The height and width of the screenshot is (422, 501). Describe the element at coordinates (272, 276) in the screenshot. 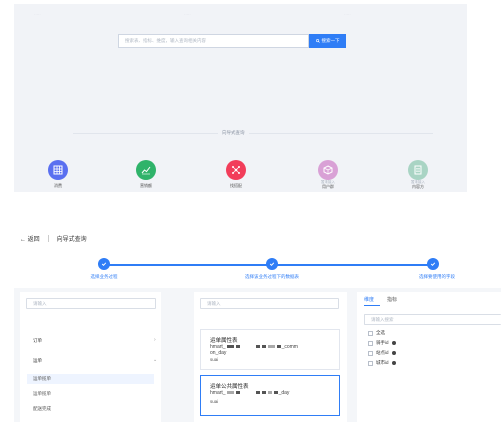

I see `step-label: 选择该业务过程下的数据表` at that location.